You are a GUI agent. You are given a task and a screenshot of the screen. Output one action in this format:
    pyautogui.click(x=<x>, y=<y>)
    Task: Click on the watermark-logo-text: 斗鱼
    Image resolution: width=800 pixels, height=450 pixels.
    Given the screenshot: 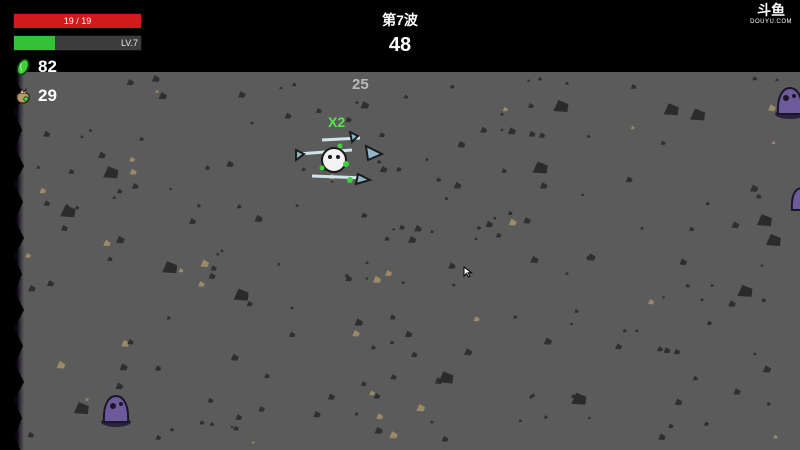 What is the action you would take?
    pyautogui.click(x=771, y=10)
    